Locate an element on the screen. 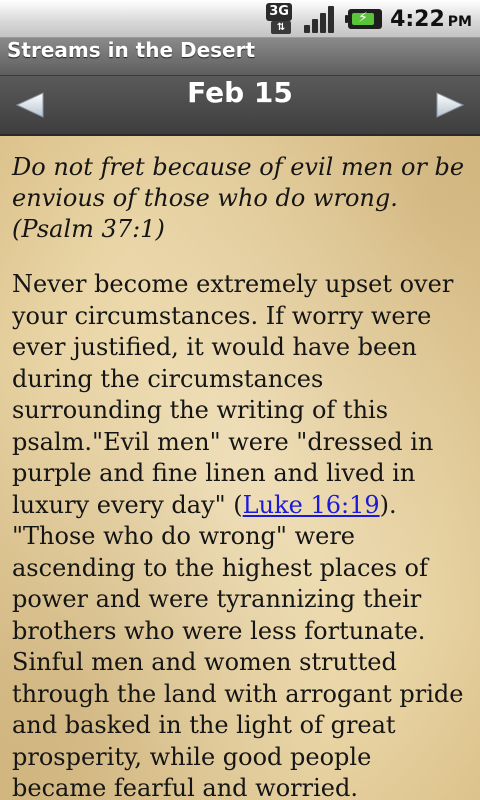 The width and height of the screenshot is (480, 800). arrow-right-icon is located at coordinates (450, 105).